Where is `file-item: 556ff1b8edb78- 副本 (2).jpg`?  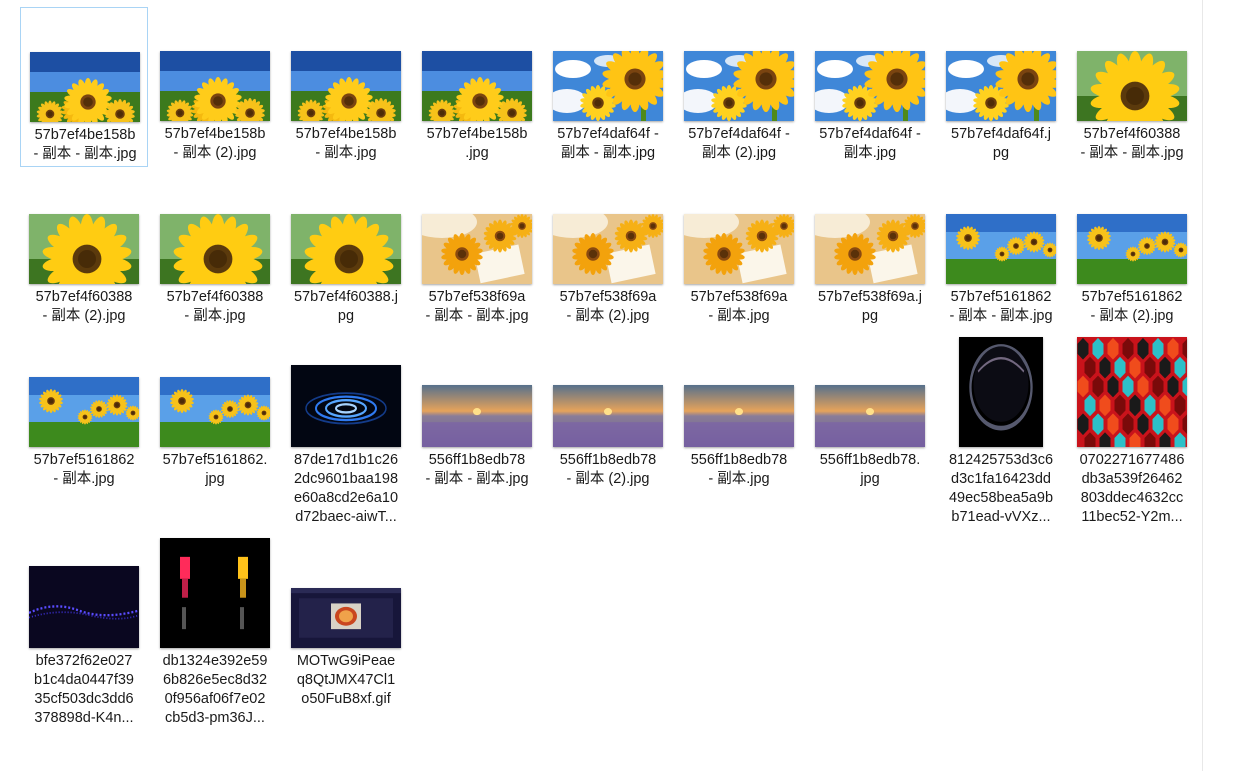 file-item: 556ff1b8edb78- 副本 (2).jpg is located at coordinates (609, 414).